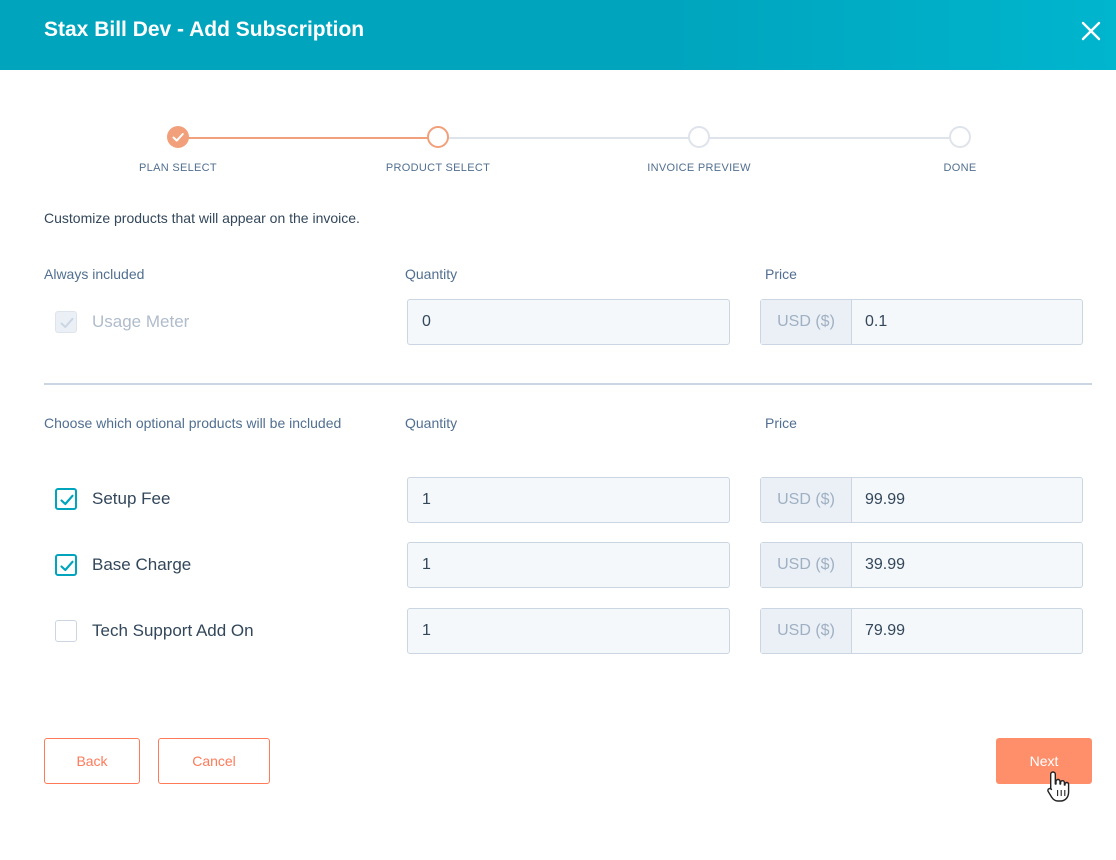 The height and width of the screenshot is (860, 1116). I want to click on setup-fee-label: Setup Fee, so click(131, 498).